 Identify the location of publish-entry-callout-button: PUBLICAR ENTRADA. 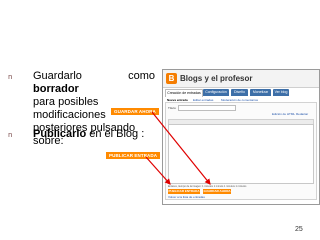
(133, 155).